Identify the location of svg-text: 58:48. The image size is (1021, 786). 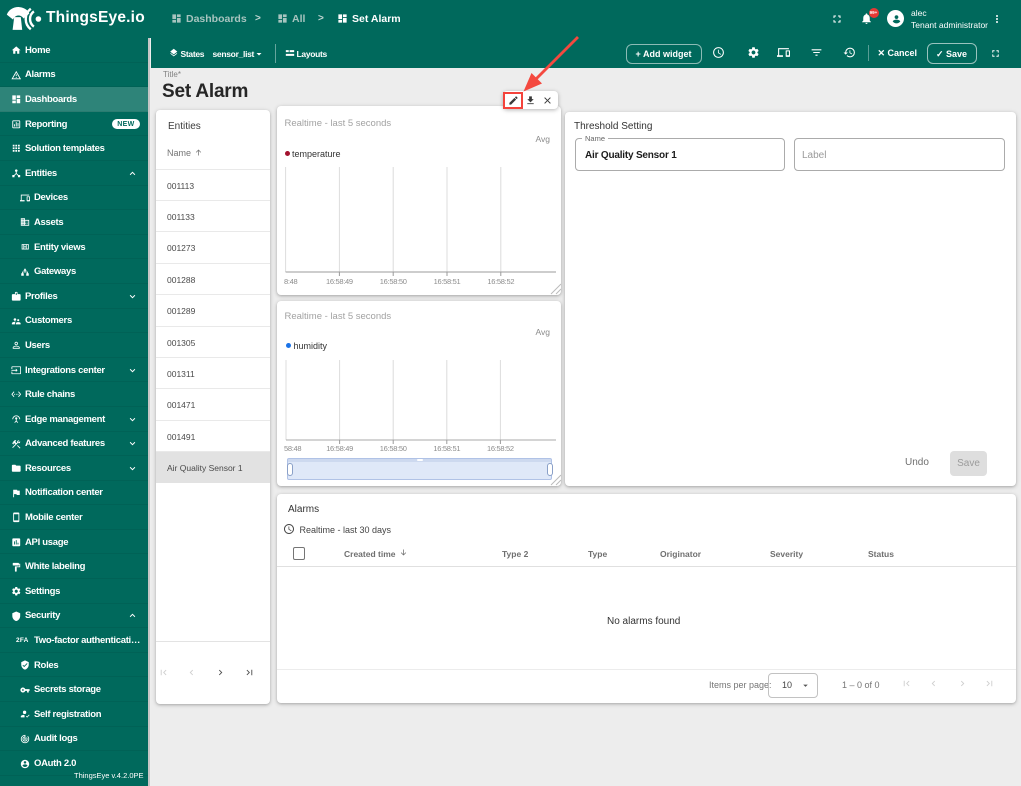
(292, 448).